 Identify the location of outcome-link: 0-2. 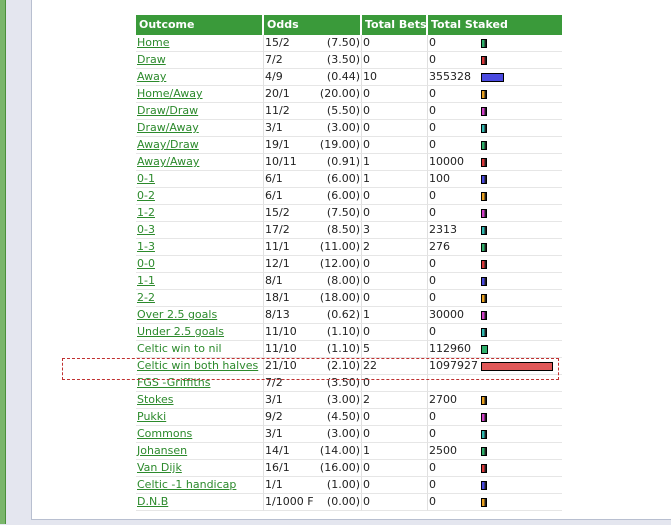
(146, 195).